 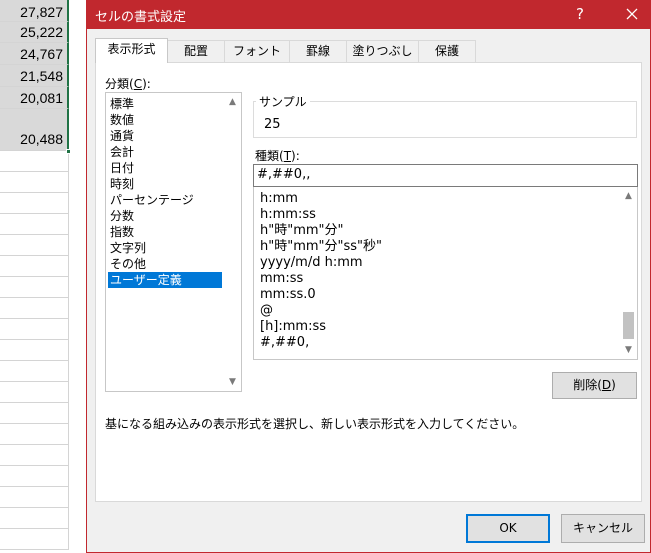 What do you see at coordinates (445, 119) in the screenshot?
I see `sample-group` at bounding box center [445, 119].